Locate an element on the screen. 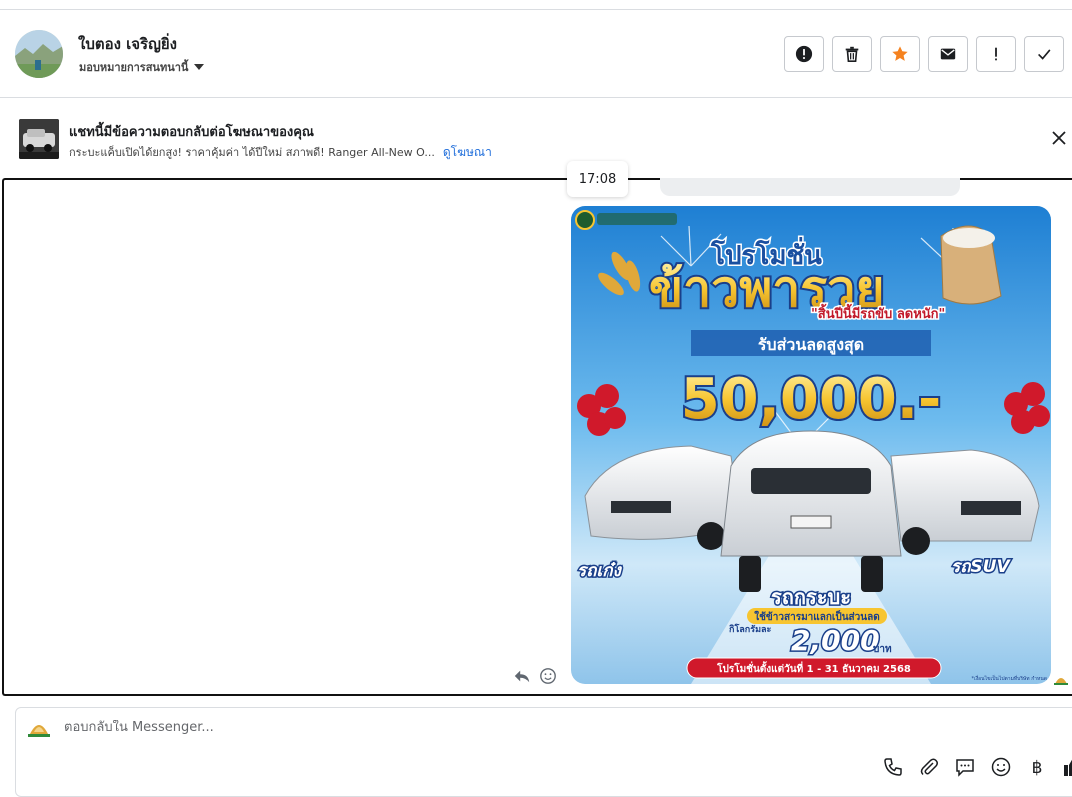  mark-done-button is located at coordinates (1044, 54).